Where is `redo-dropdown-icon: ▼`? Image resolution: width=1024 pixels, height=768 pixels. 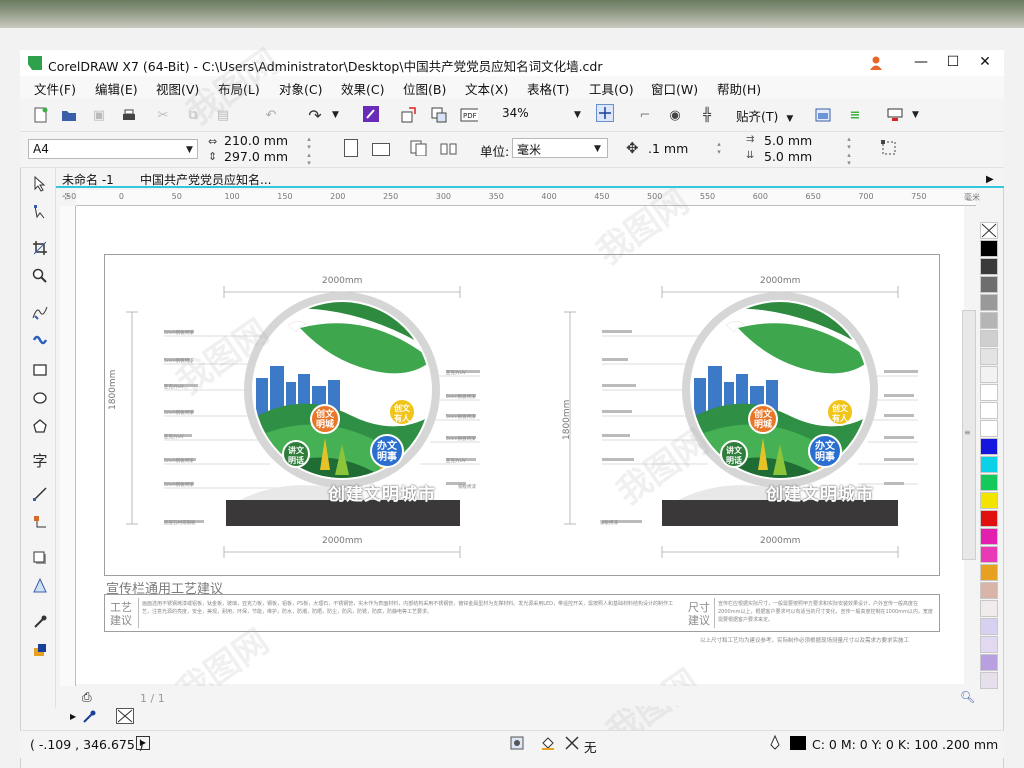
redo-dropdown-icon: ▼ is located at coordinates (335, 115).